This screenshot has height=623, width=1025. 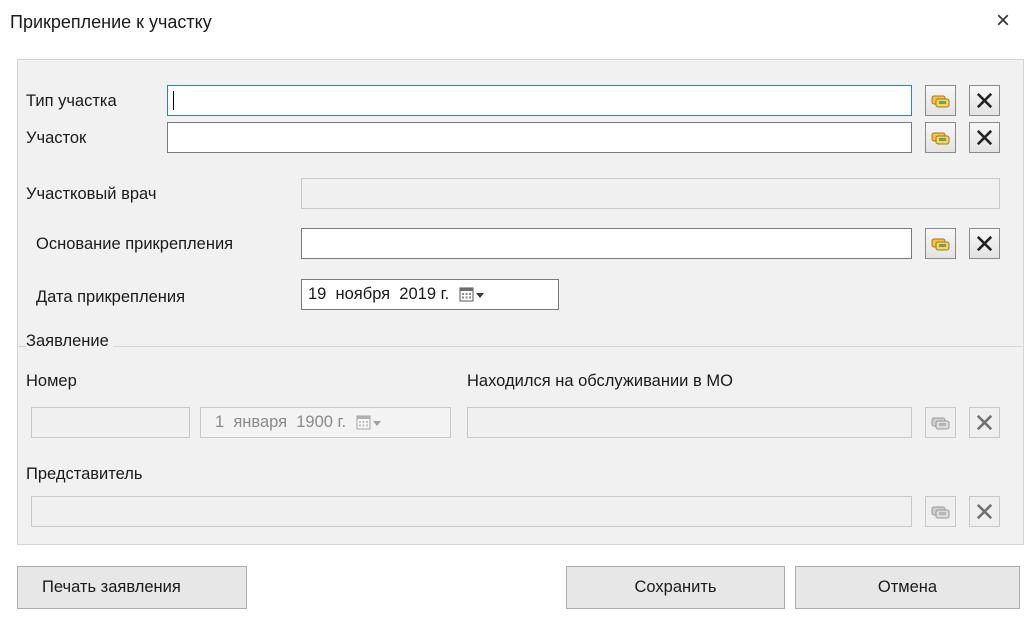 I want to click on statement-group-divider, so click(x=520, y=346).